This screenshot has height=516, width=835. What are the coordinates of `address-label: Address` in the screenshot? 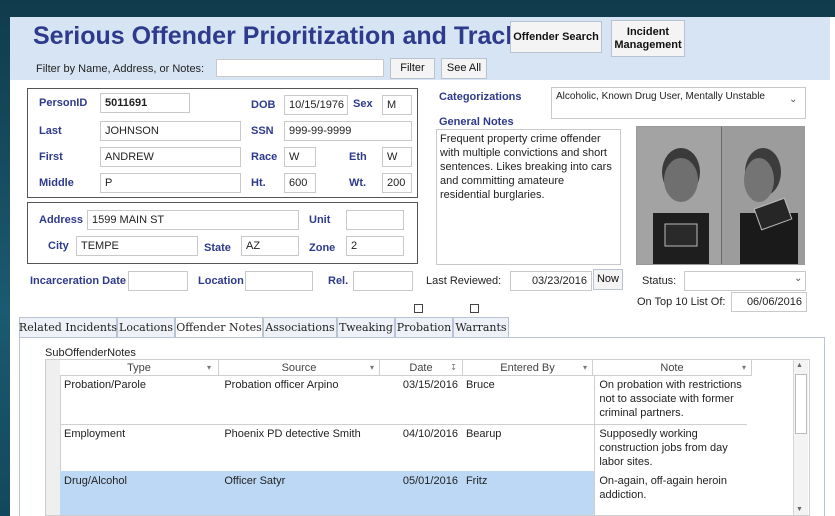 It's located at (61, 220).